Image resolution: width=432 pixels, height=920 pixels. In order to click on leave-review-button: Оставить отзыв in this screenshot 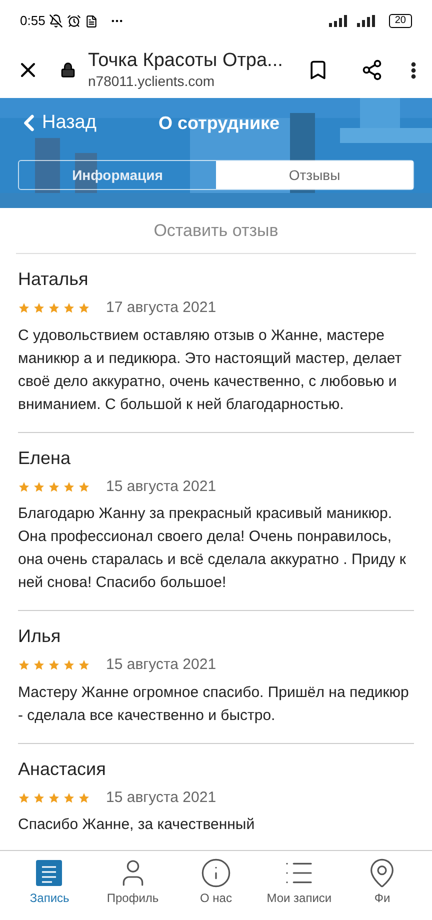, I will do `click(216, 231)`.